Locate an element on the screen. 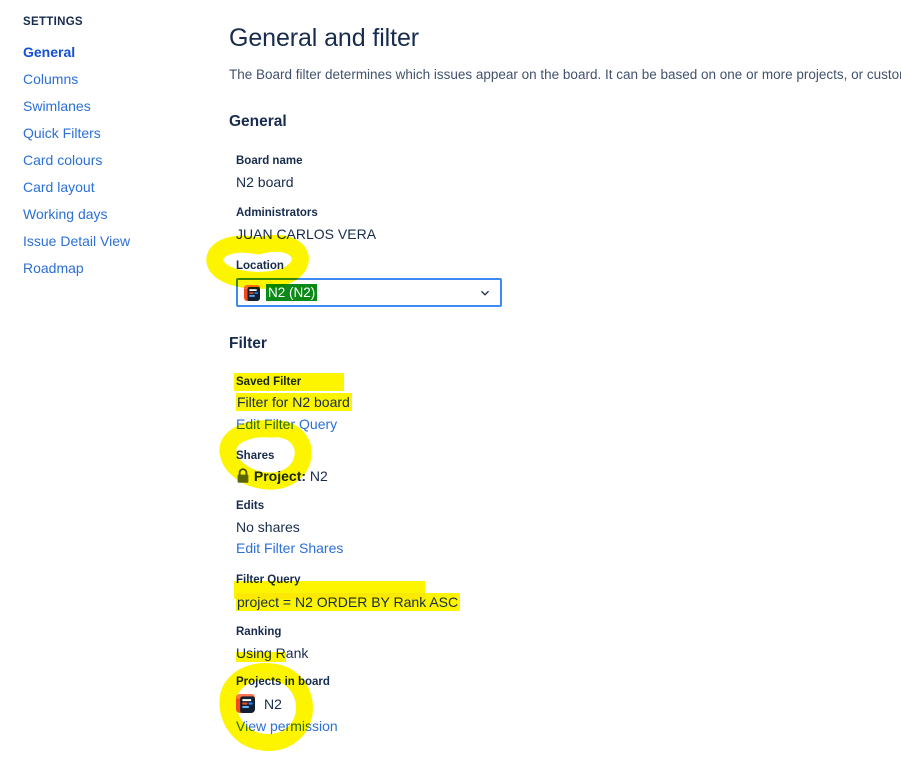 The image size is (901, 766). sidebar-item-quick-filters: Quick Filters is located at coordinates (105, 133).